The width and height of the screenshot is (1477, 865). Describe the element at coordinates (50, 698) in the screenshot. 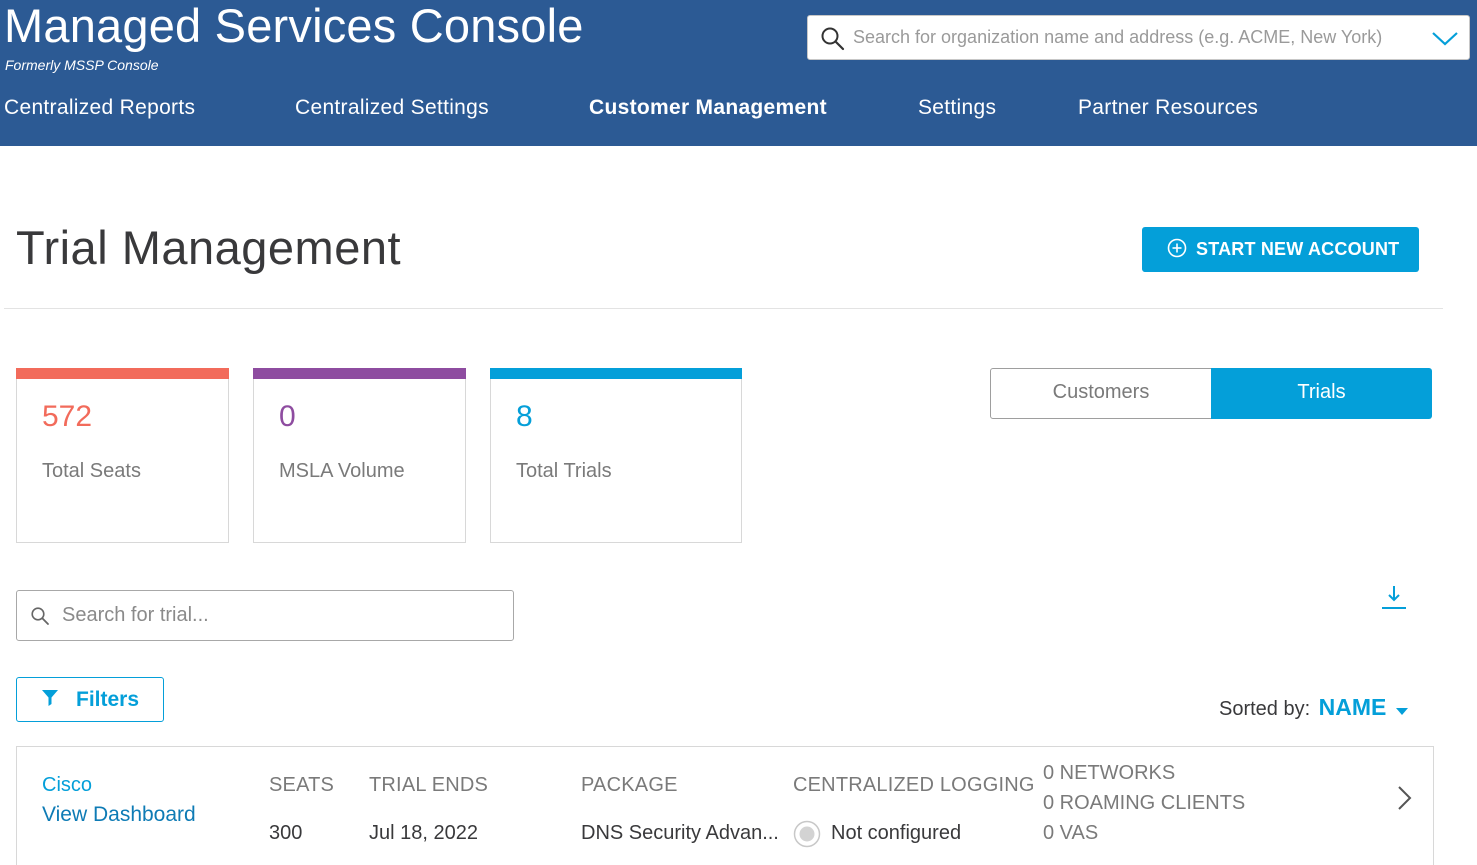

I see `filter-icon` at that location.